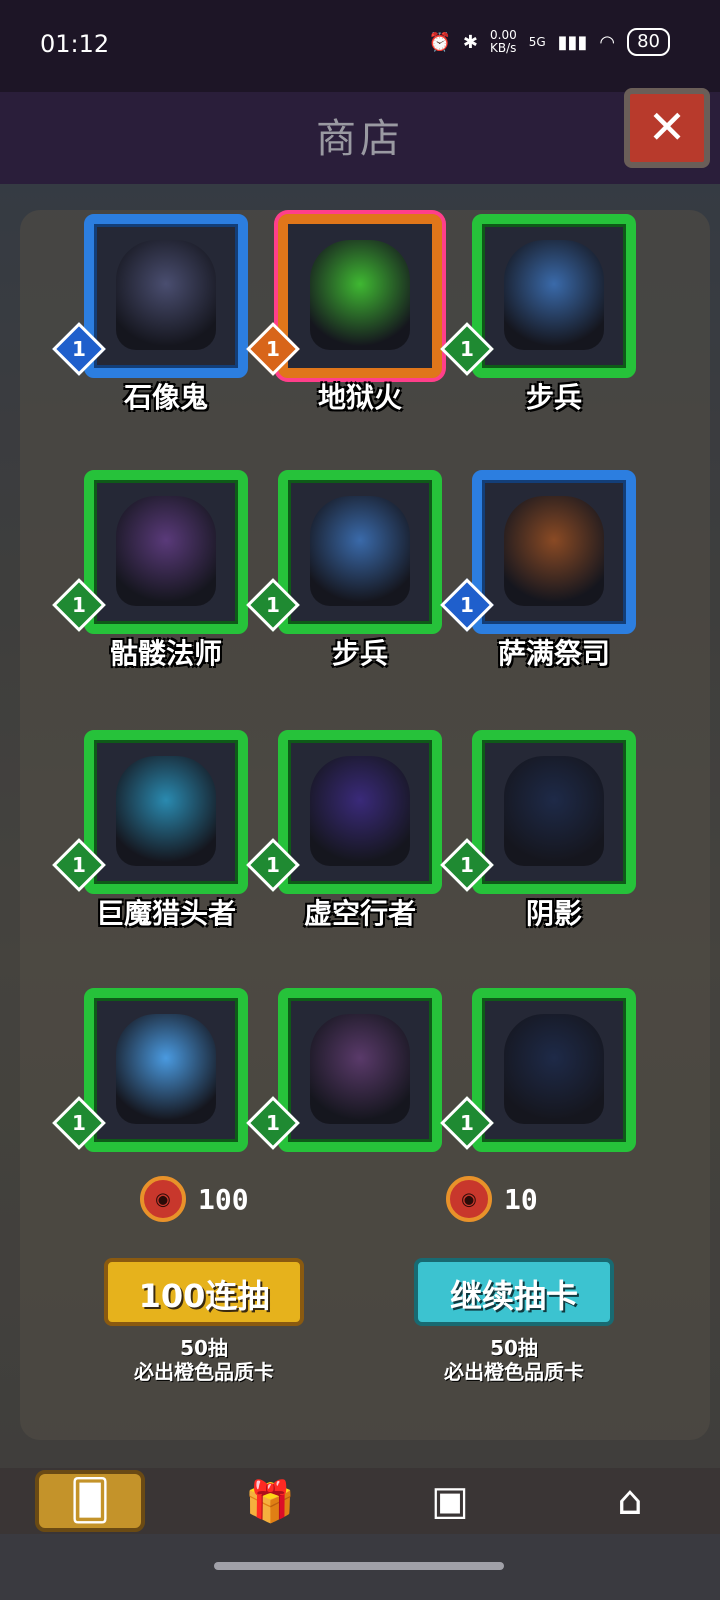 This screenshot has width=720, height=1600. What do you see at coordinates (537, 42) in the screenshot?
I see `signal-label: 5G` at bounding box center [537, 42].